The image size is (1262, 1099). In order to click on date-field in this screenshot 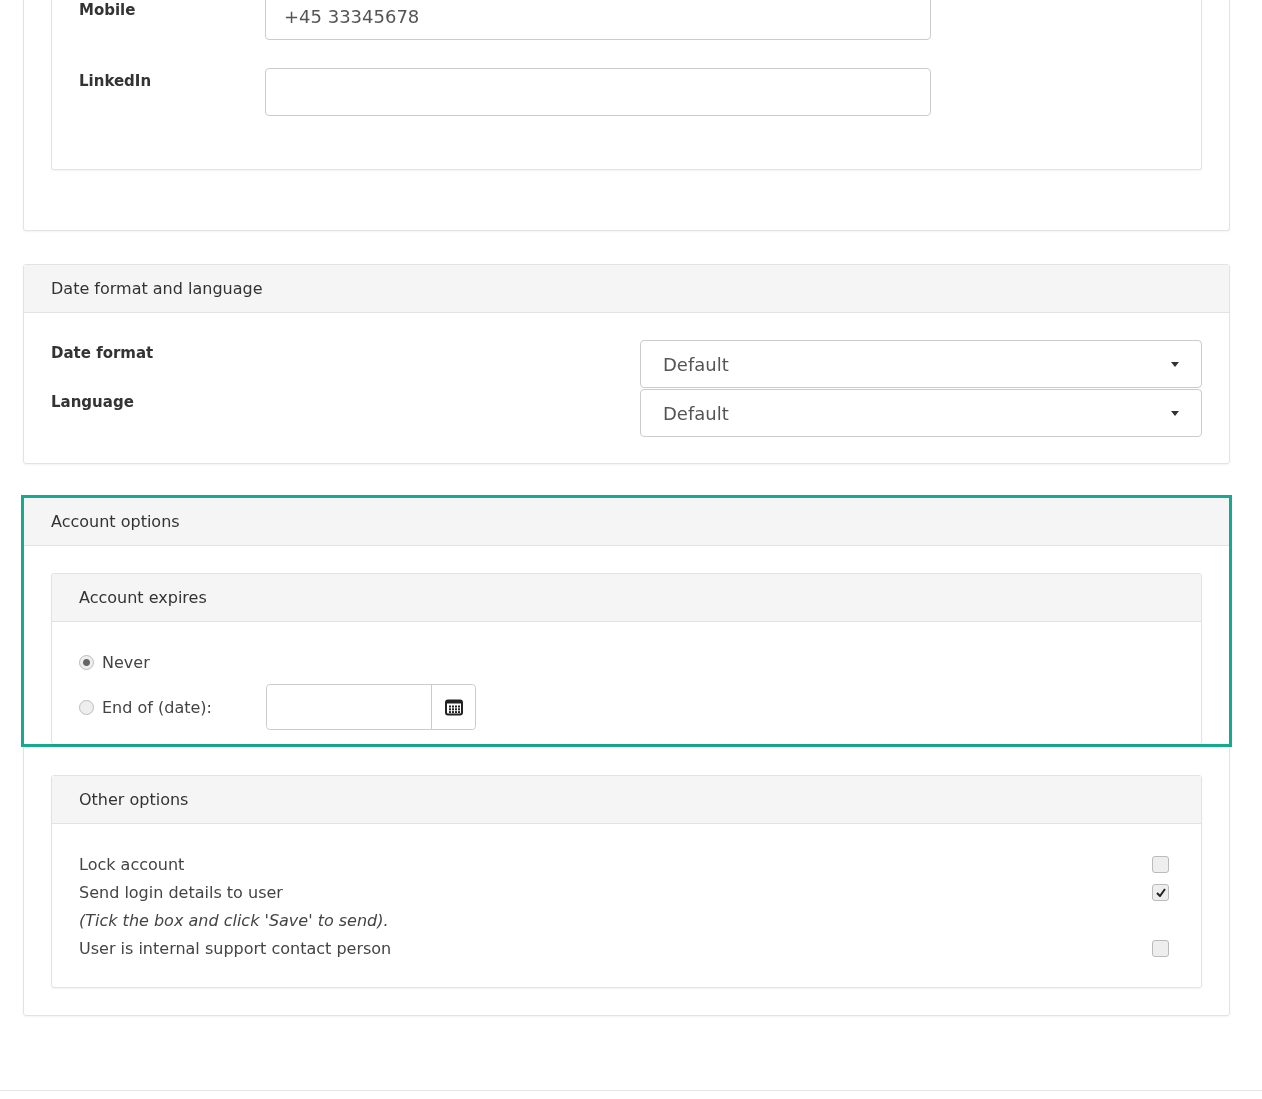, I will do `click(371, 707)`.